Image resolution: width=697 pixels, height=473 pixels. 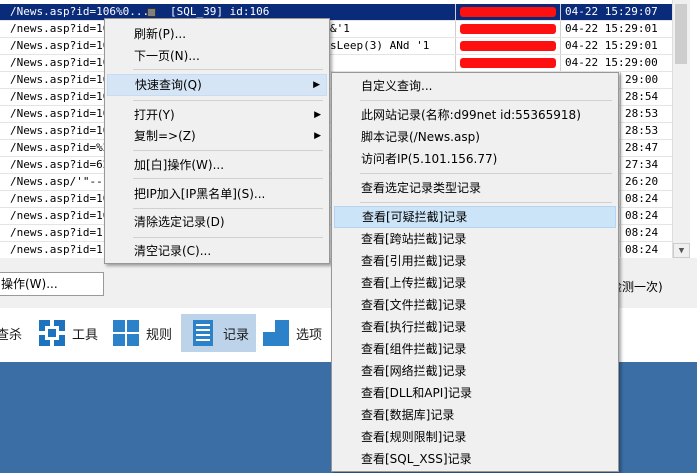 I want to click on menu-item-label: 清除选定记录(D), so click(x=179, y=222).